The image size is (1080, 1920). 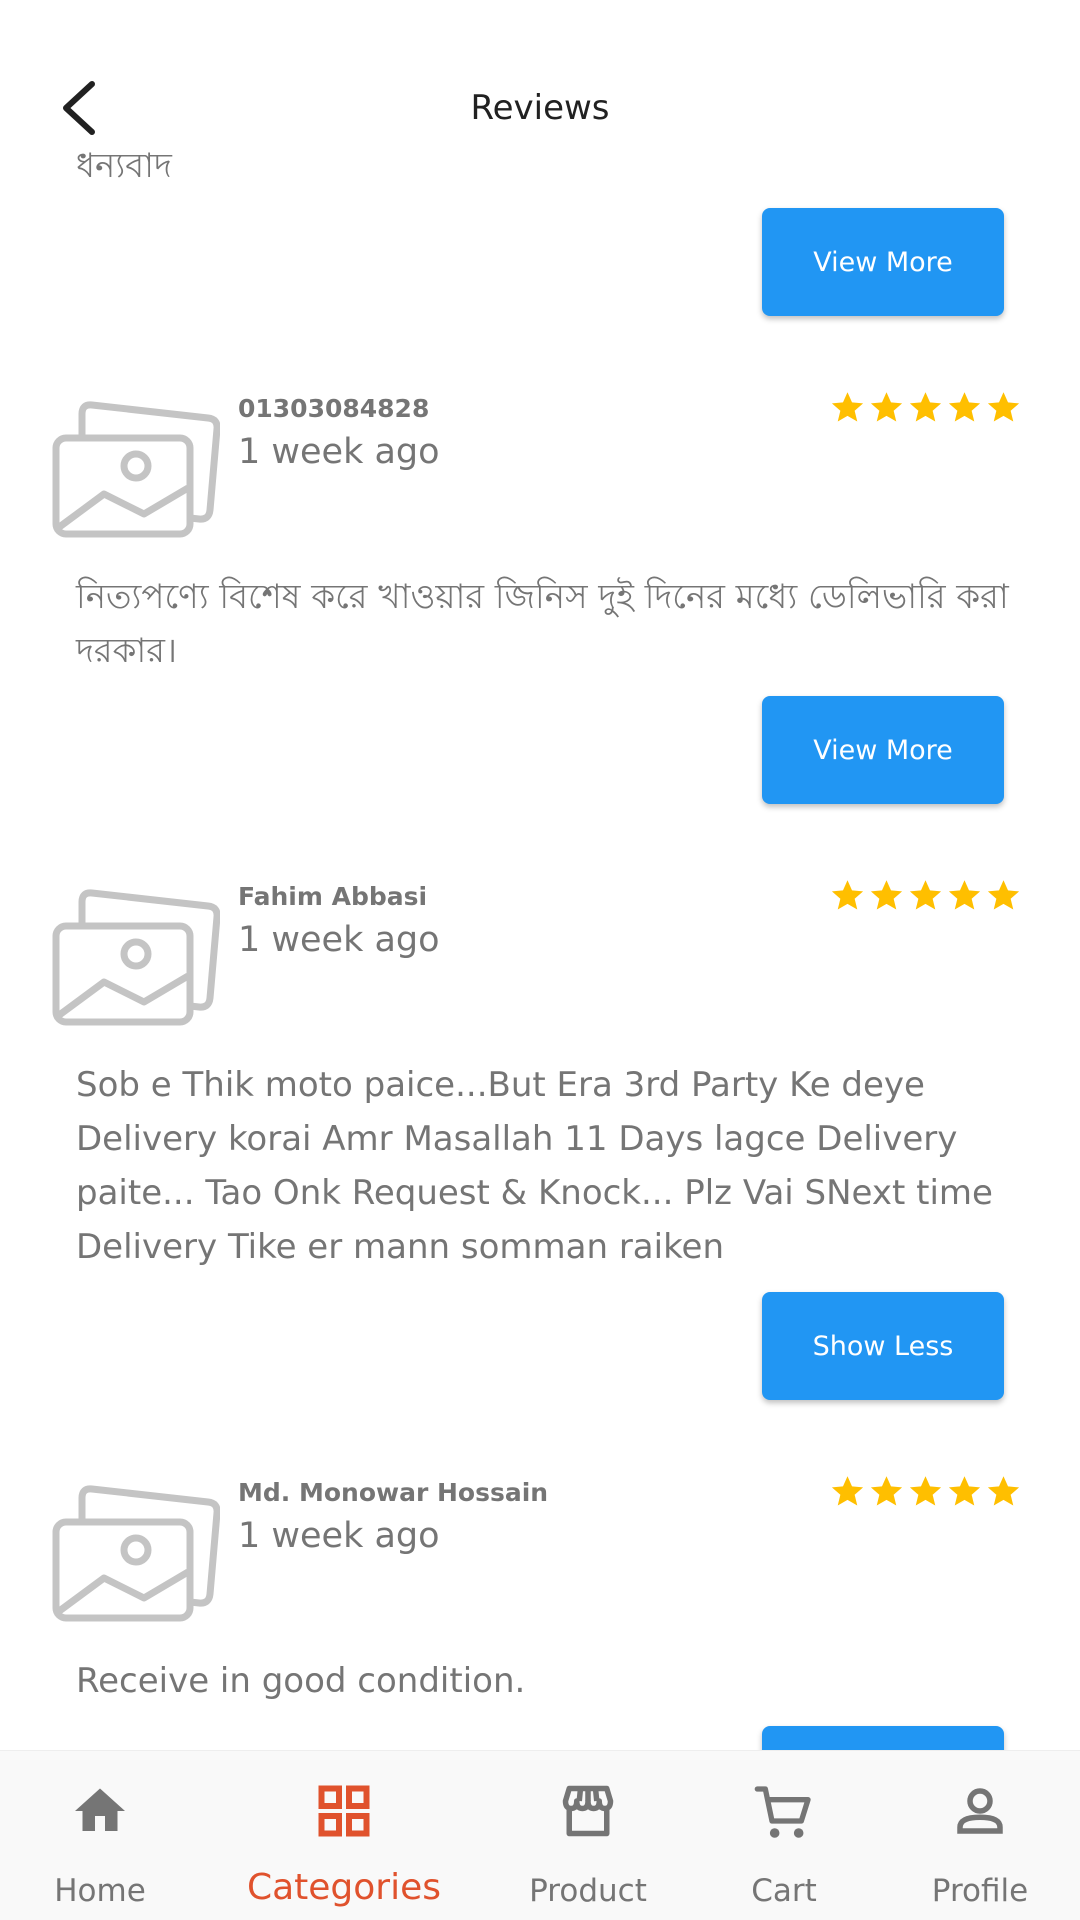 I want to click on store-icon, so click(x=588, y=1811).